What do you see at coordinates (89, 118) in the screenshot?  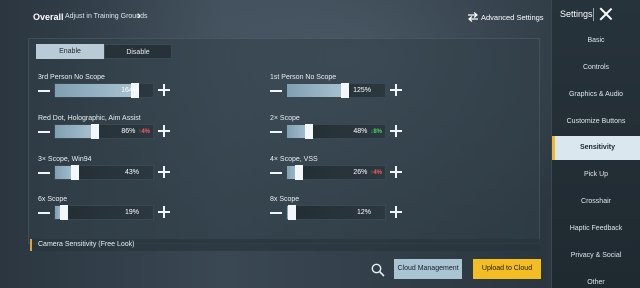 I see `setting-label: Red Dot, Holographic, Aim Assist` at bounding box center [89, 118].